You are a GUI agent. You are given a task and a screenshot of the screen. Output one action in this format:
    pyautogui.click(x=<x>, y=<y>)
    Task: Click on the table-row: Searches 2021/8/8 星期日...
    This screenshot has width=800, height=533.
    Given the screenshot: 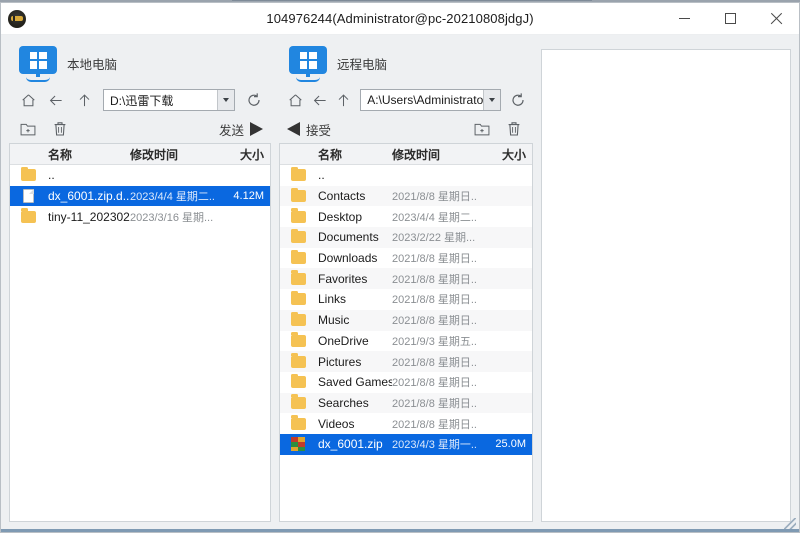 What is the action you would take?
    pyautogui.click(x=406, y=403)
    